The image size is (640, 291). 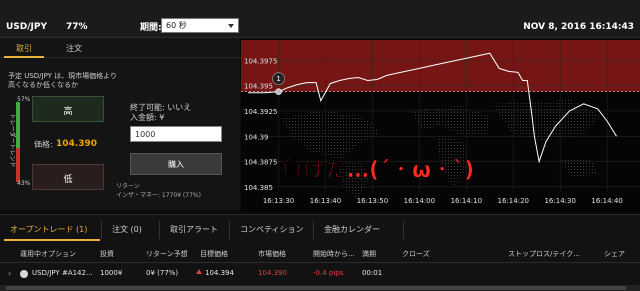 What do you see at coordinates (76, 144) in the screenshot?
I see `price-value: 104.390` at bounding box center [76, 144].